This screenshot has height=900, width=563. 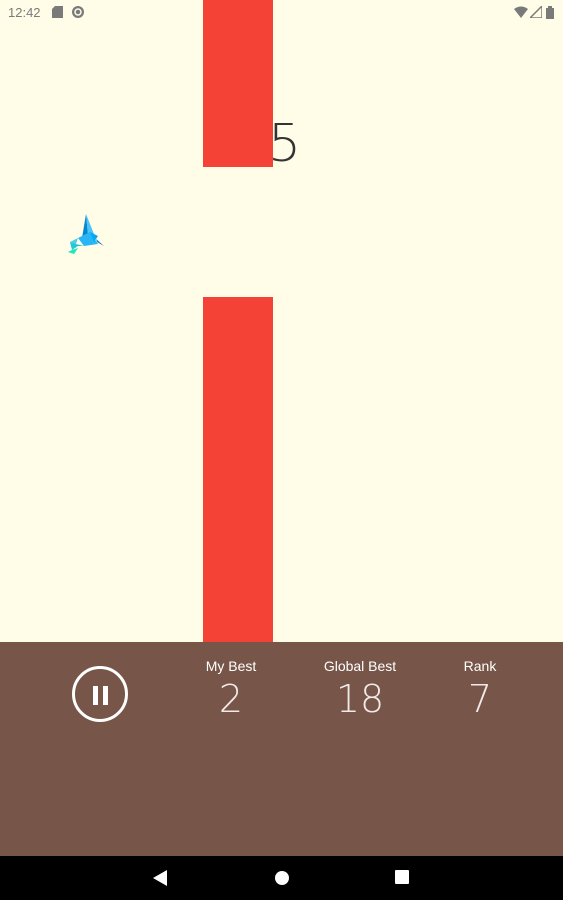 What do you see at coordinates (238, 83) in the screenshot?
I see `top-pipe` at bounding box center [238, 83].